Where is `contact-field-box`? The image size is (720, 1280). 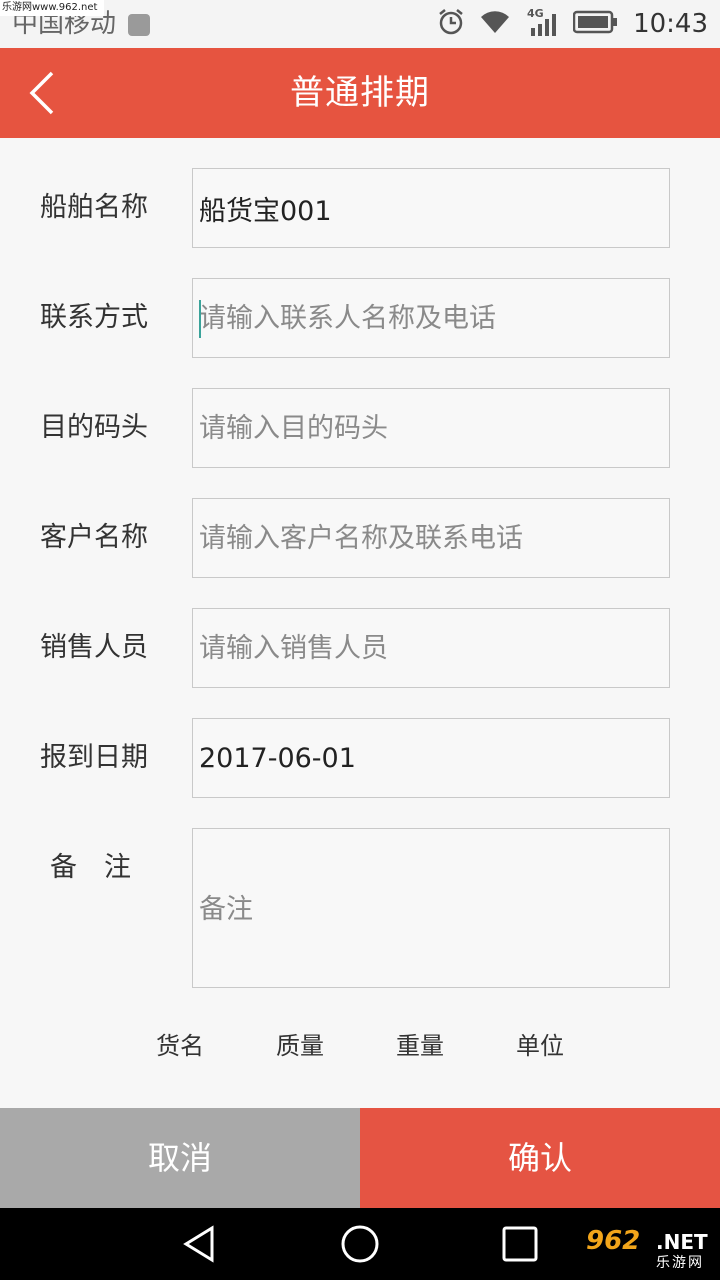
contact-field-box is located at coordinates (431, 318).